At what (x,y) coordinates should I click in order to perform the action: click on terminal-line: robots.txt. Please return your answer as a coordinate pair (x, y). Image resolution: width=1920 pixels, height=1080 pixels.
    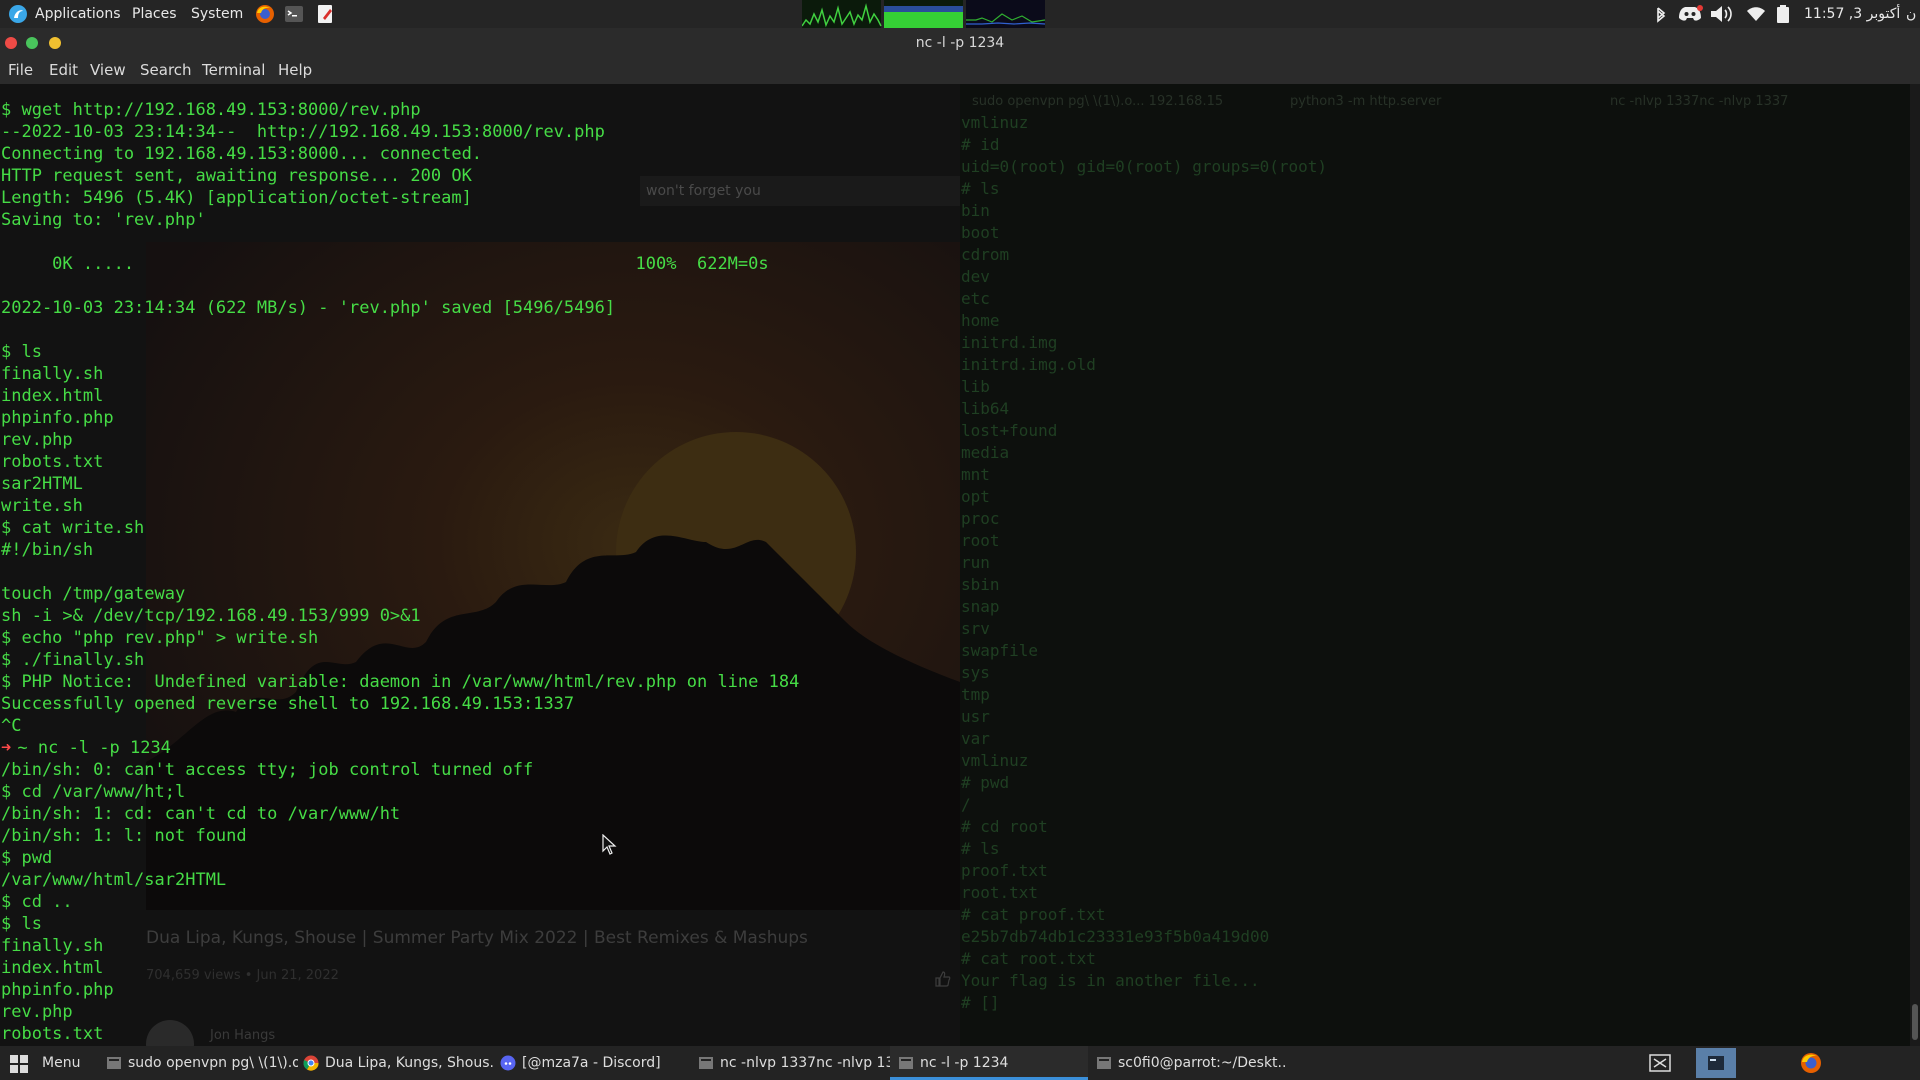
    Looking at the image, I should click on (52, 462).